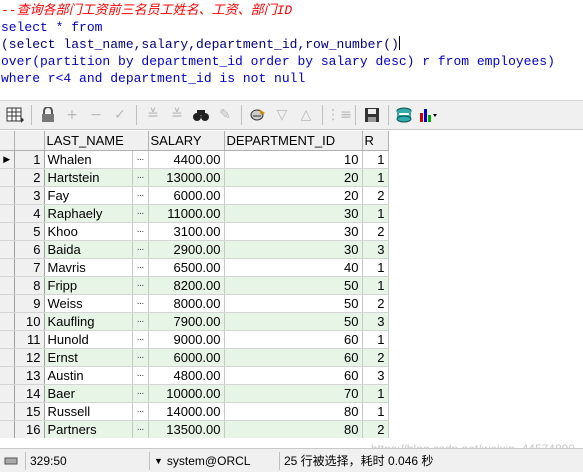  What do you see at coordinates (186, 375) in the screenshot?
I see `cell-salary: 4800.00` at bounding box center [186, 375].